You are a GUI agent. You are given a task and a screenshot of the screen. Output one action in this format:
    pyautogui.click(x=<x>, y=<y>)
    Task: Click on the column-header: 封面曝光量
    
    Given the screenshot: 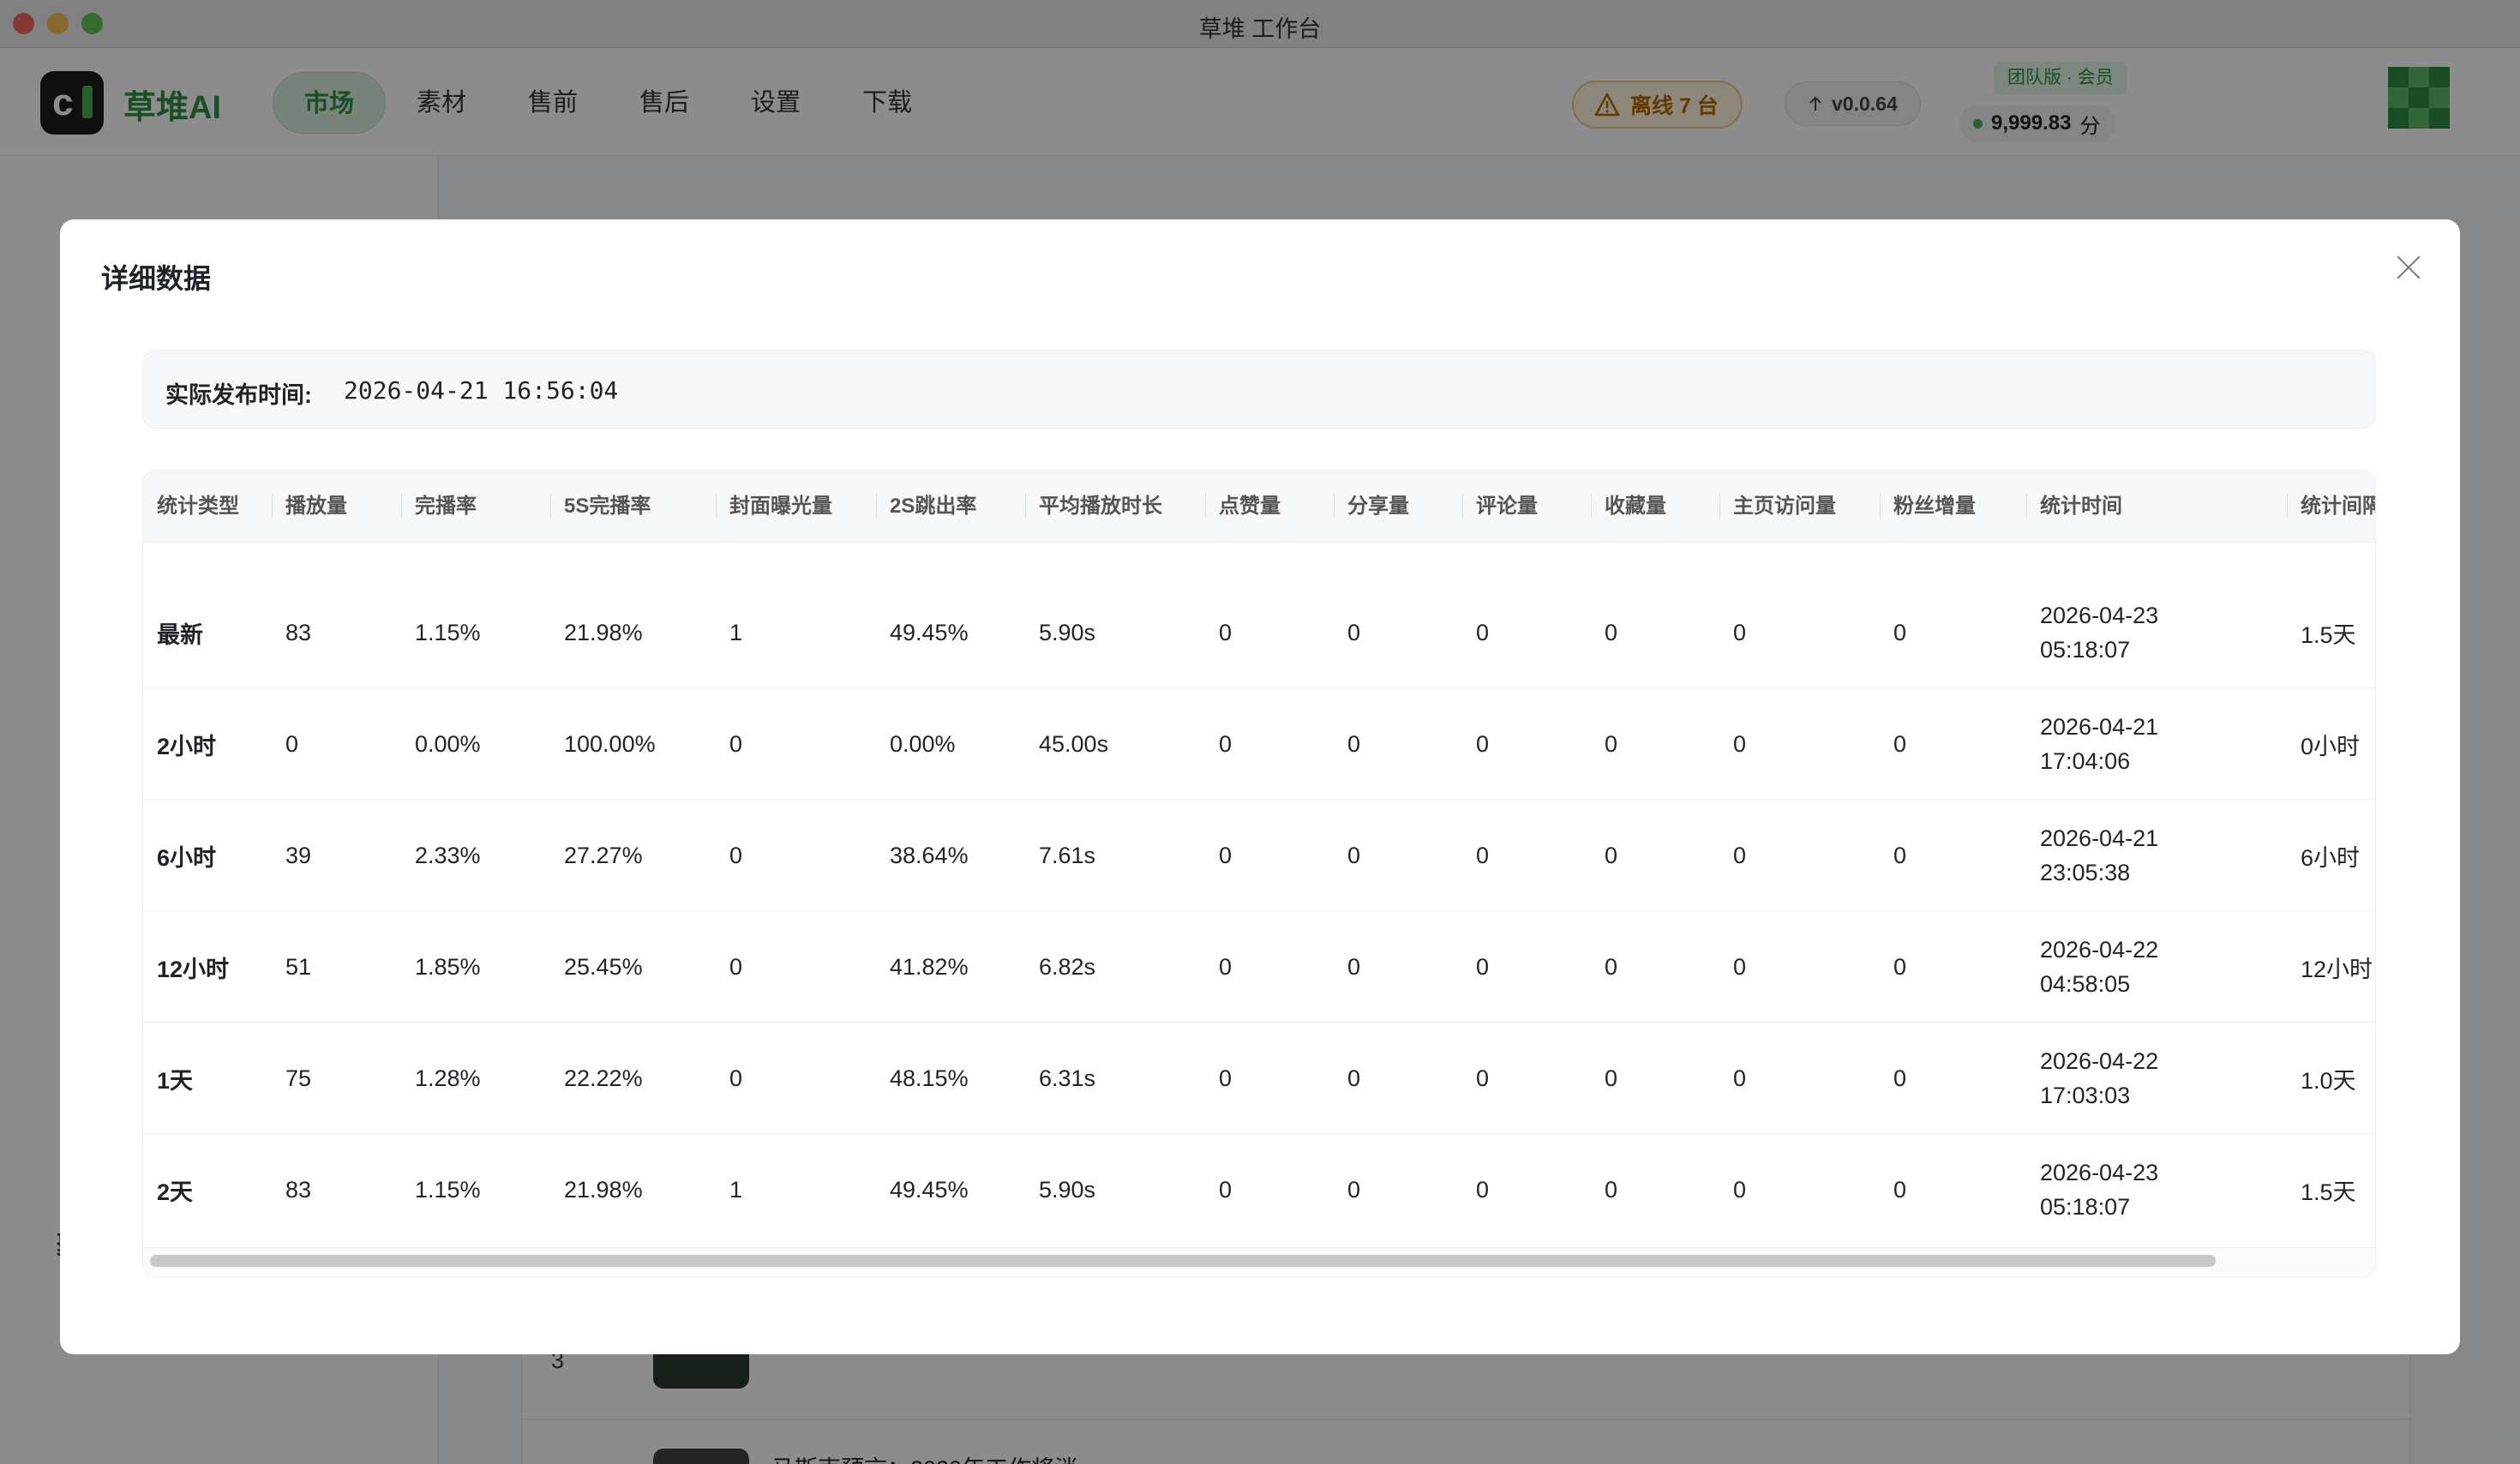 What is the action you would take?
    pyautogui.click(x=780, y=507)
    